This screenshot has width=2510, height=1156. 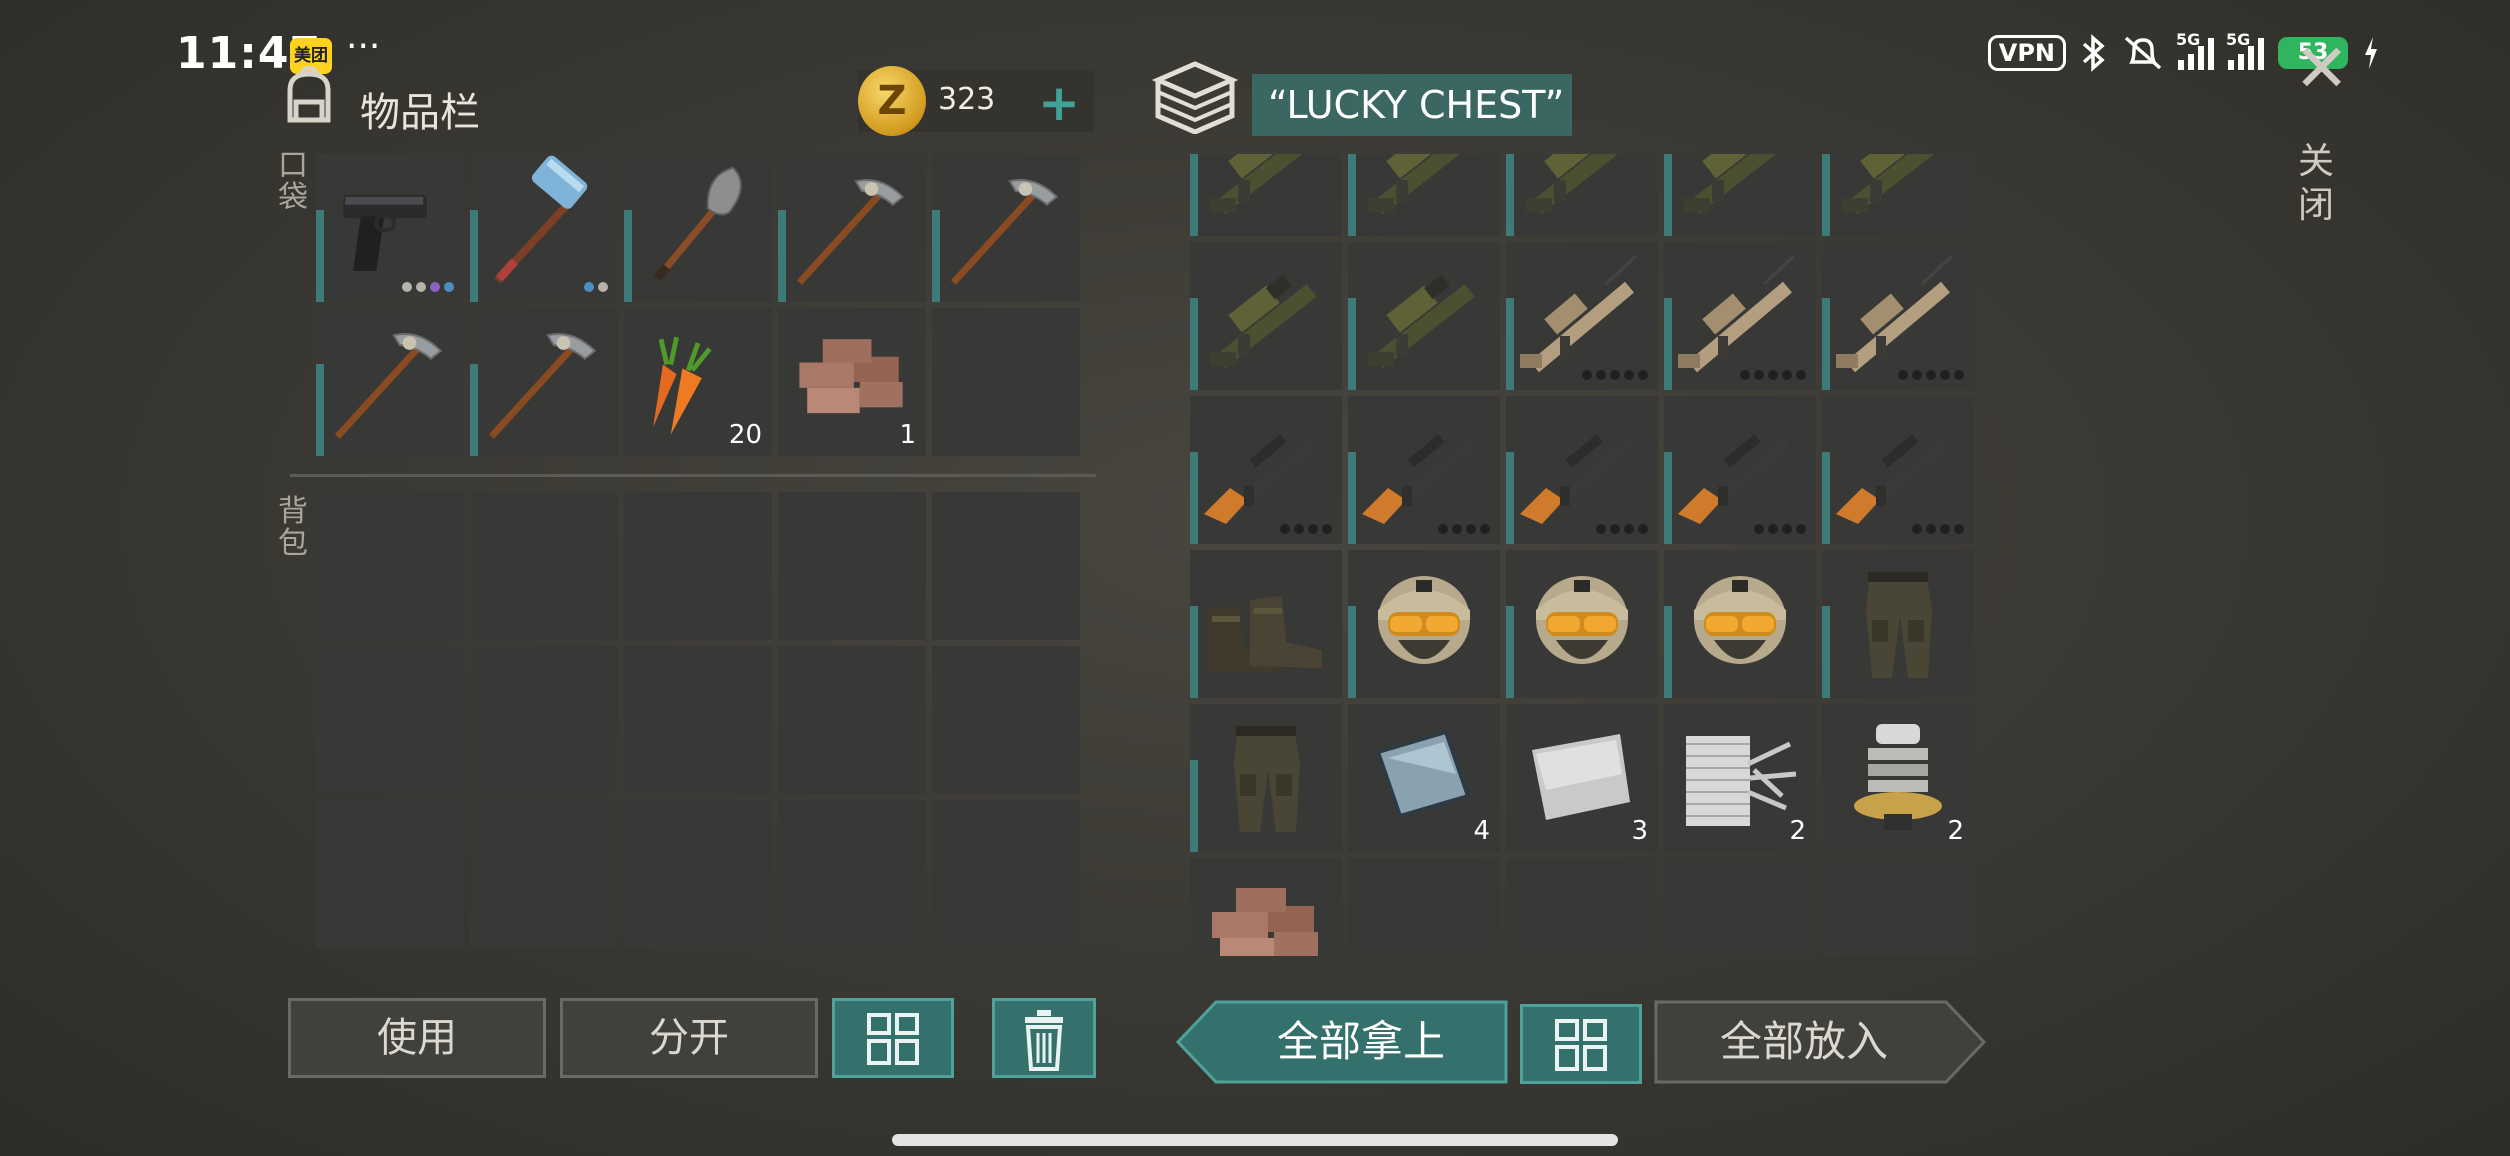 What do you see at coordinates (1266, 907) in the screenshot?
I see `chest-slot-bricks` at bounding box center [1266, 907].